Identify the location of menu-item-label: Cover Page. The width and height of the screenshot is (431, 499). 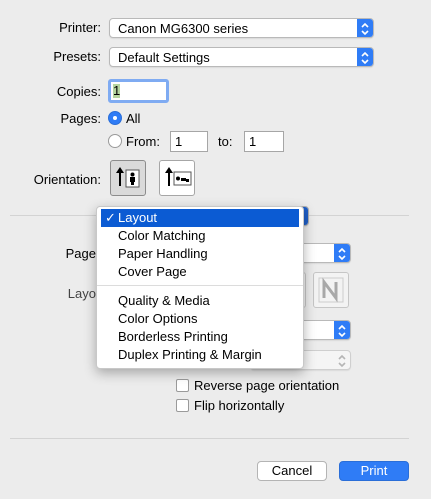
(152, 271).